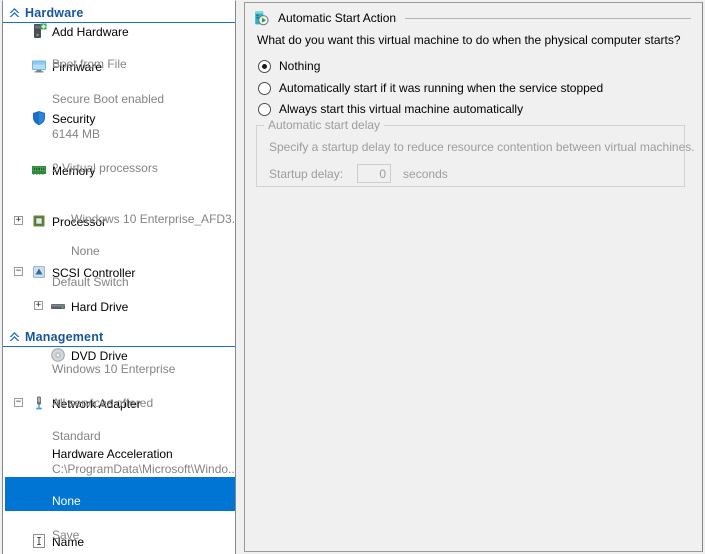 Image resolution: width=705 pixels, height=554 pixels. I want to click on hard-drive-icon, so click(58, 306).